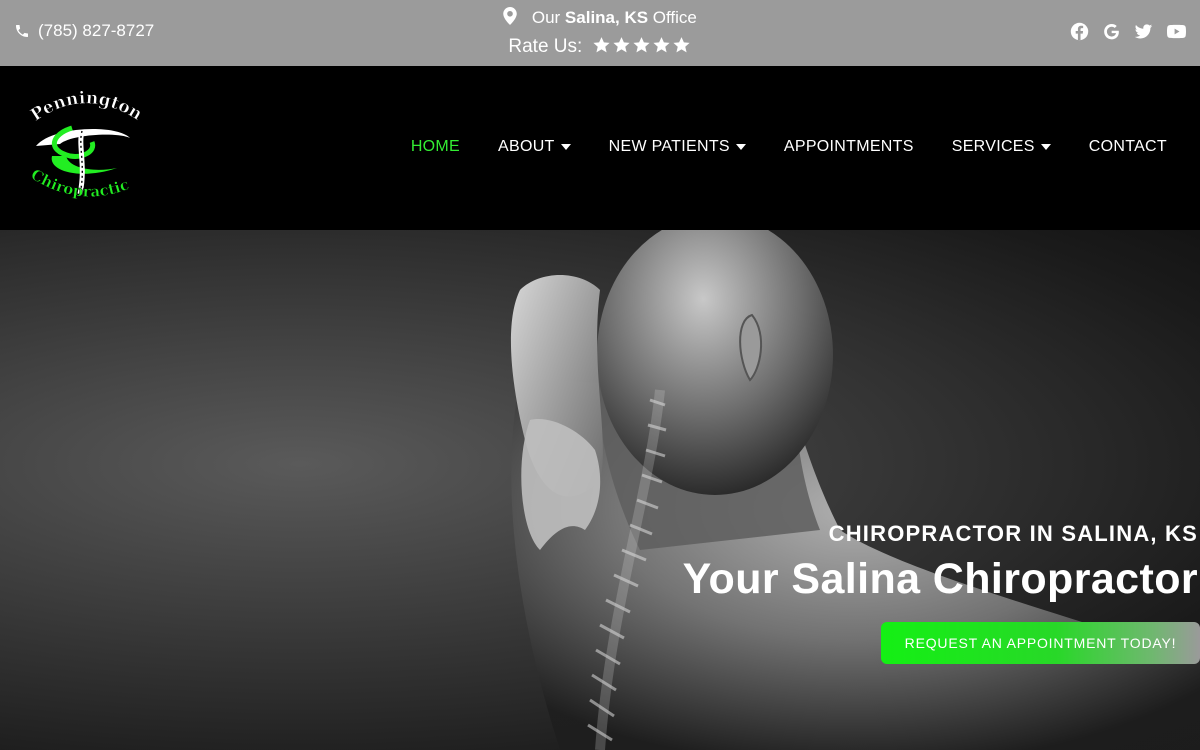 The image size is (1200, 750). Describe the element at coordinates (546, 17) in the screenshot. I see `office-prefix: Our` at that location.